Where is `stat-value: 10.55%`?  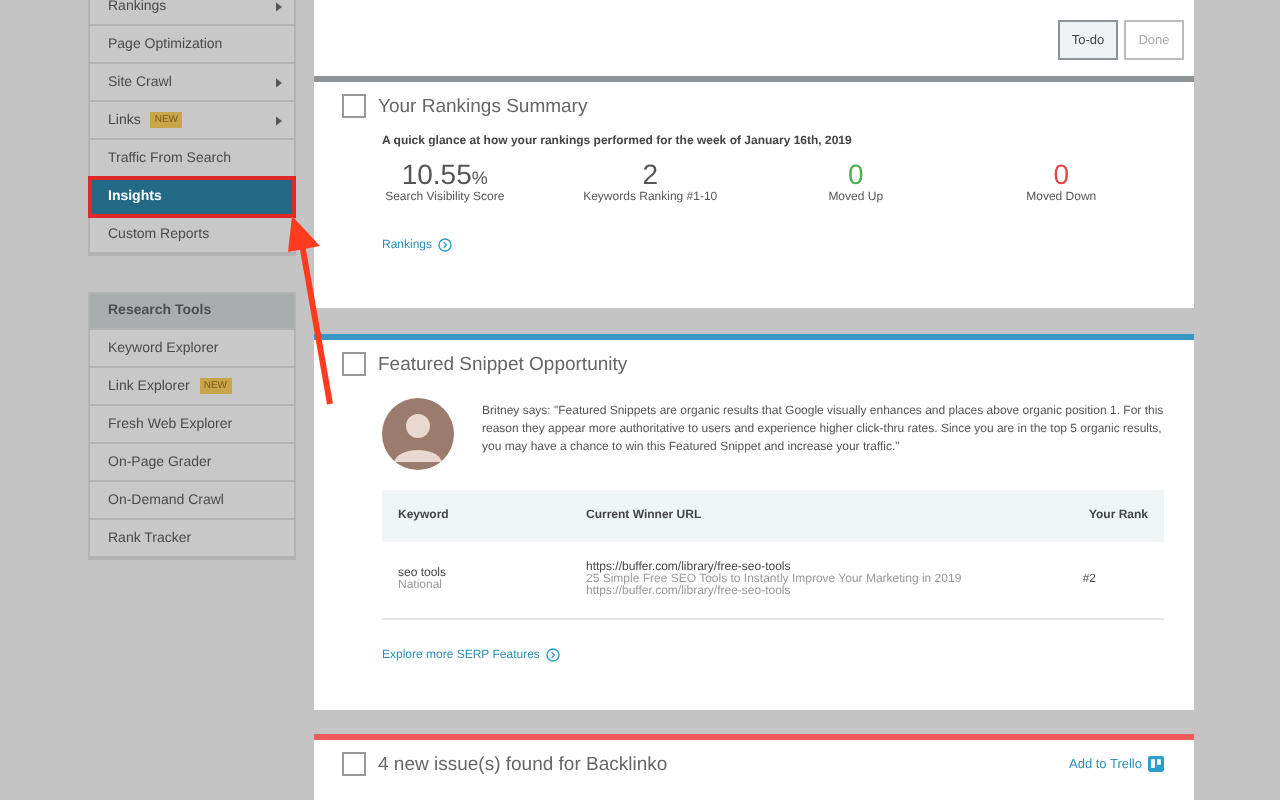
stat-value: 10.55% is located at coordinates (444, 174).